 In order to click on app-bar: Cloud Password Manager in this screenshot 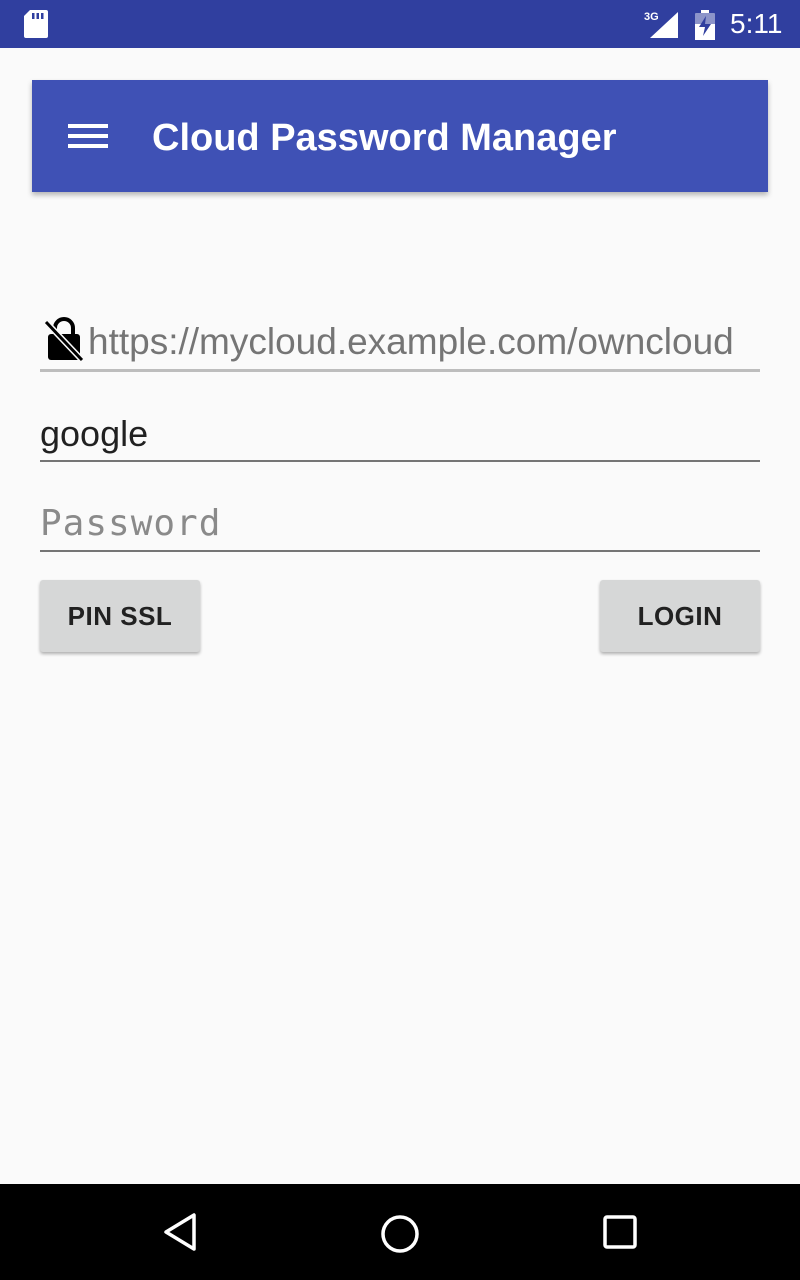, I will do `click(400, 136)`.